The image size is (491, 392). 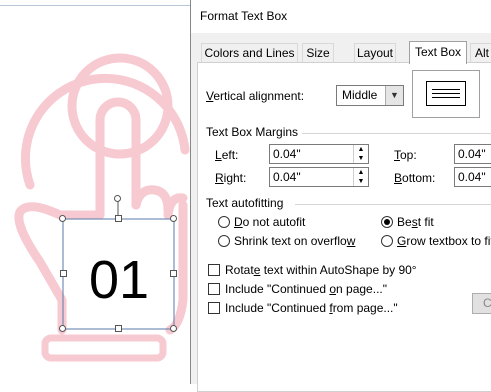 I want to click on vertical-alignment-select: Middle ▼, so click(x=370, y=95).